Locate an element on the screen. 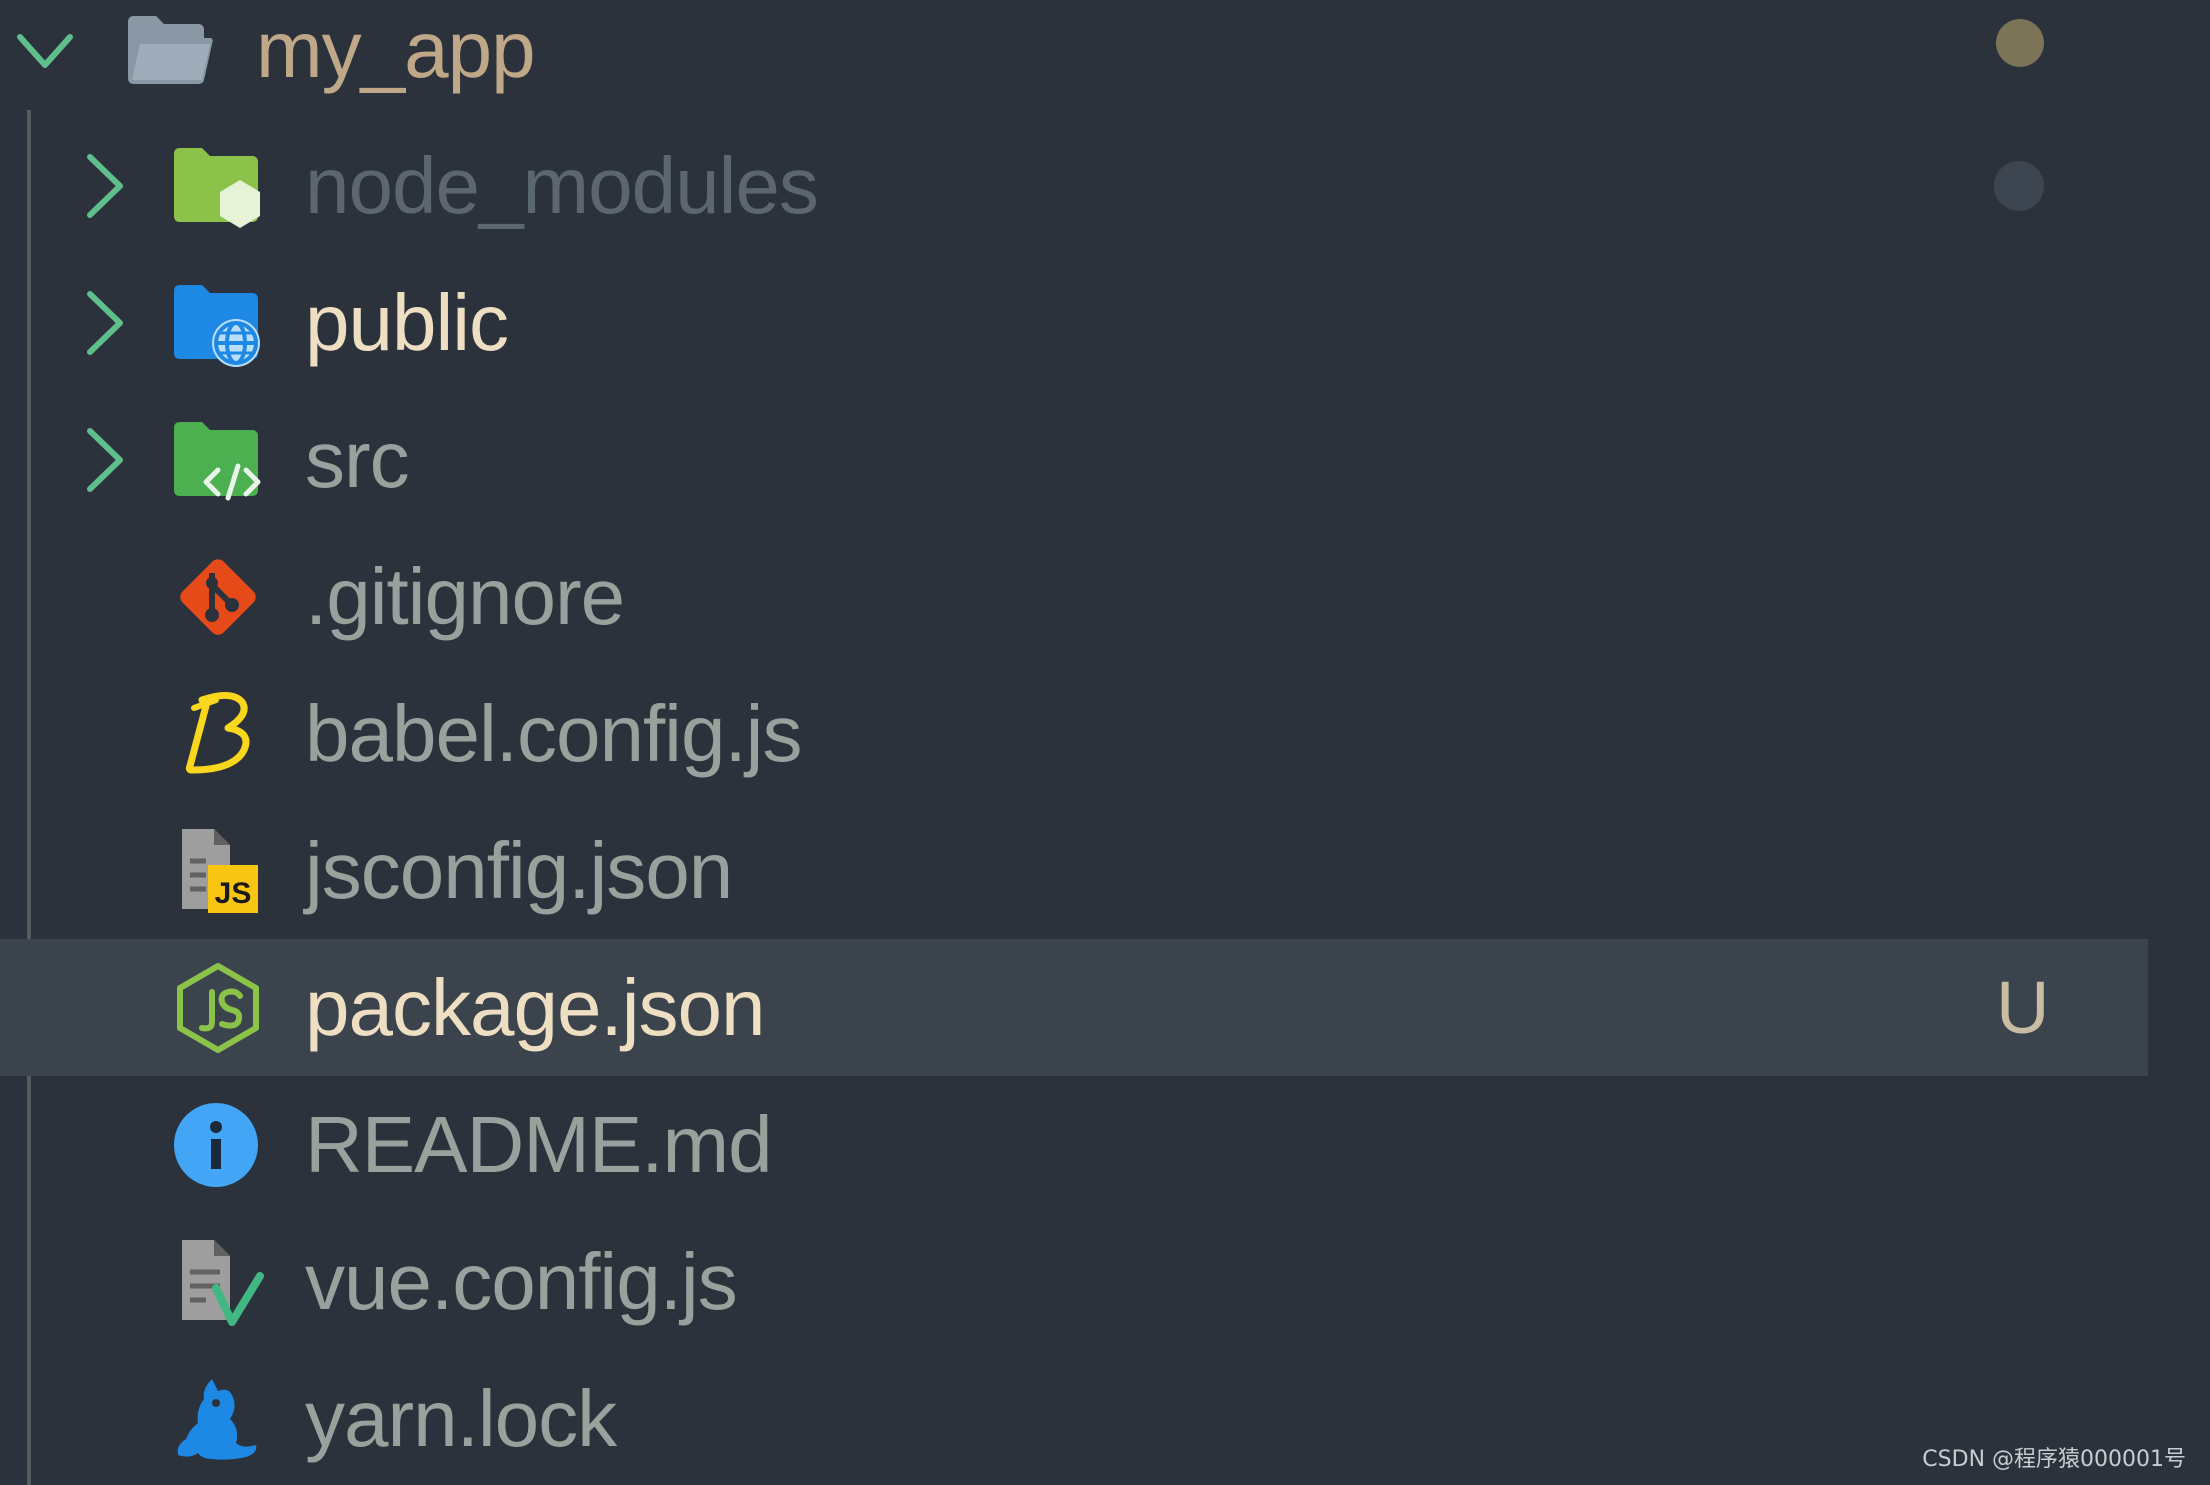  tree-item-gitignore: .gitignore is located at coordinates (1105, 596).